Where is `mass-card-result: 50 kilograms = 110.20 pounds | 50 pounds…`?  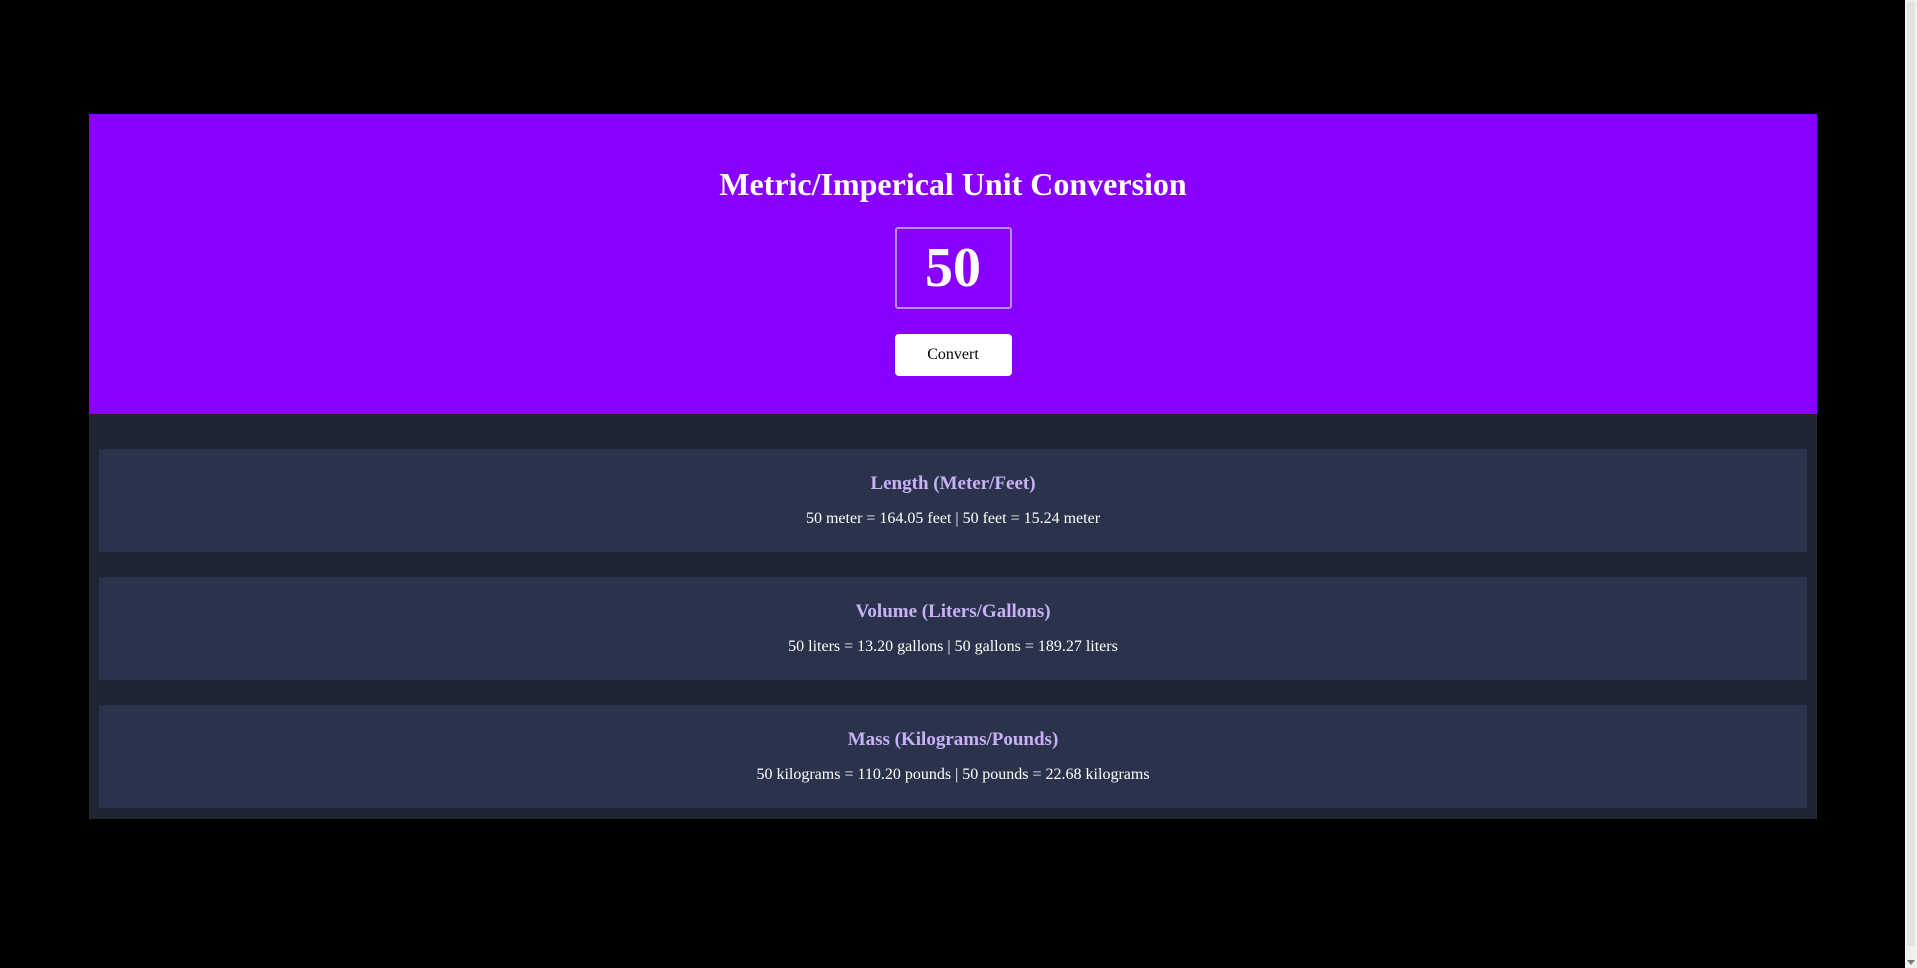
mass-card-result: 50 kilograms = 110.20 pounds | 50 pounds… is located at coordinates (953, 774).